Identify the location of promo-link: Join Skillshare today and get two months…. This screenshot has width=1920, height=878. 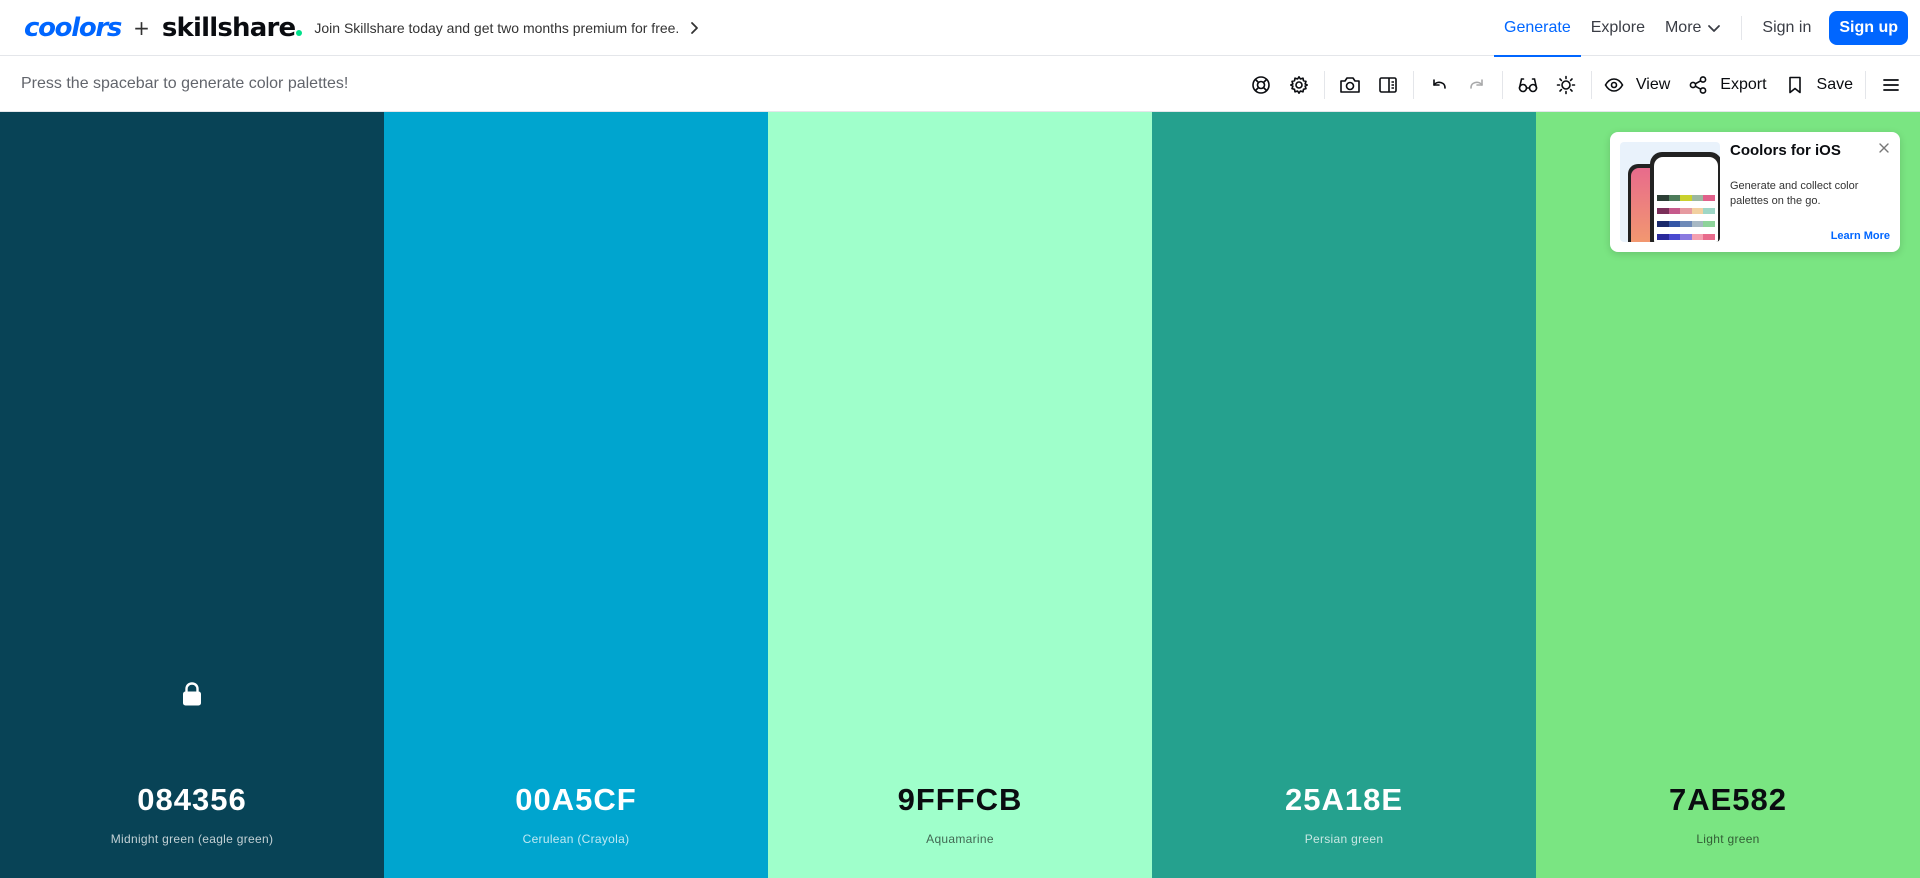
(506, 28).